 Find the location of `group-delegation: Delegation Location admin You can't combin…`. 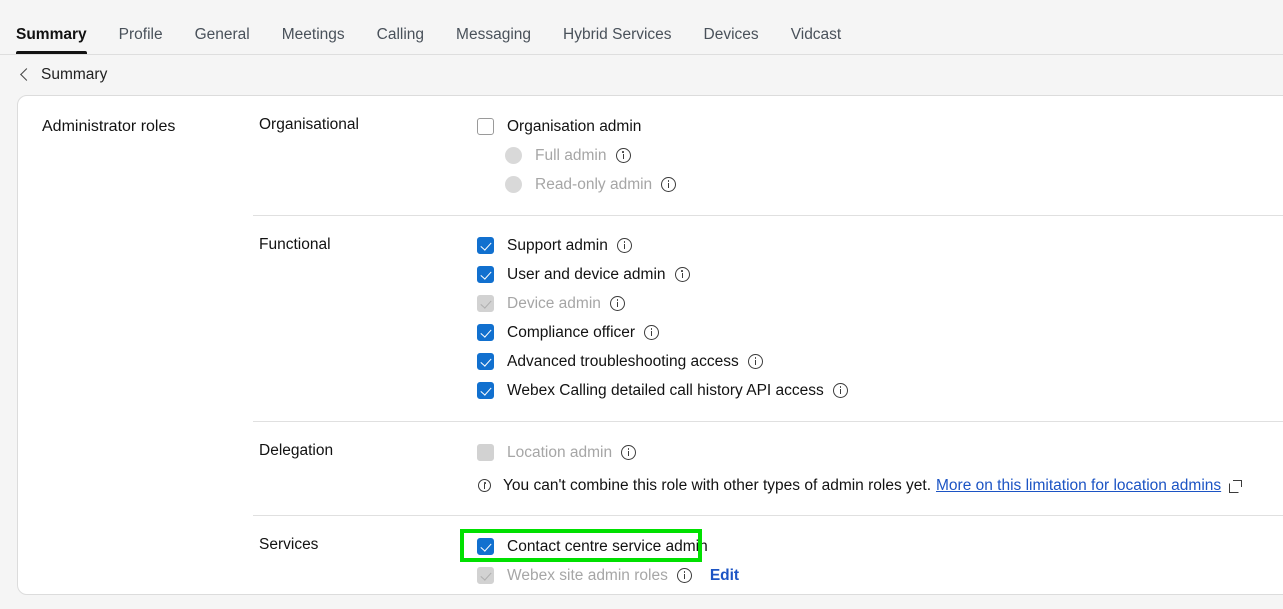

group-delegation: Delegation Location admin You can't combin… is located at coordinates (768, 468).